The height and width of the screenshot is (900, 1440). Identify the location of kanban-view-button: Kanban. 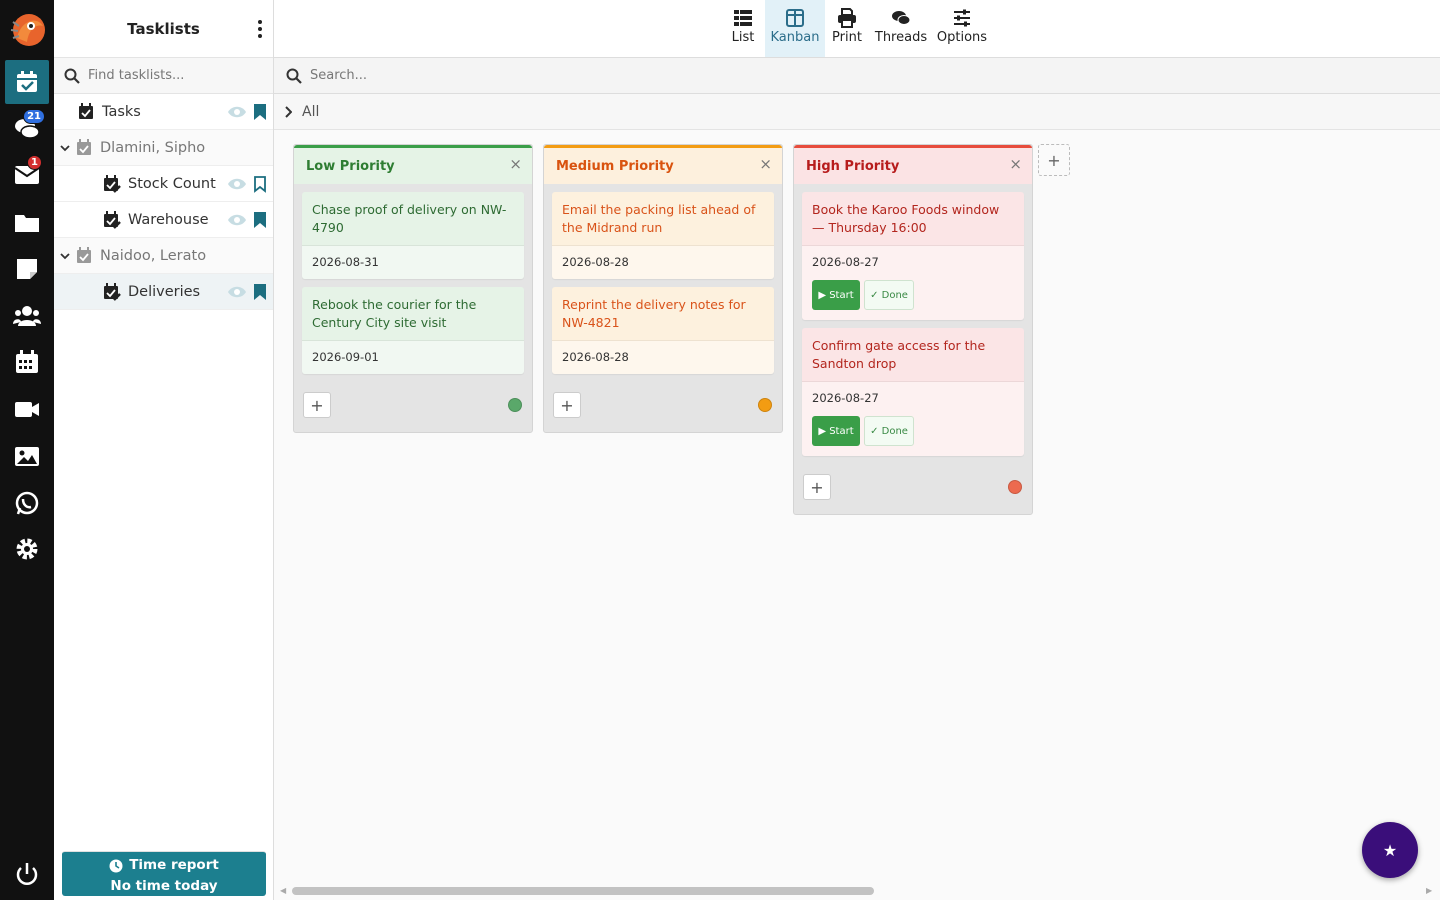
(795, 28).